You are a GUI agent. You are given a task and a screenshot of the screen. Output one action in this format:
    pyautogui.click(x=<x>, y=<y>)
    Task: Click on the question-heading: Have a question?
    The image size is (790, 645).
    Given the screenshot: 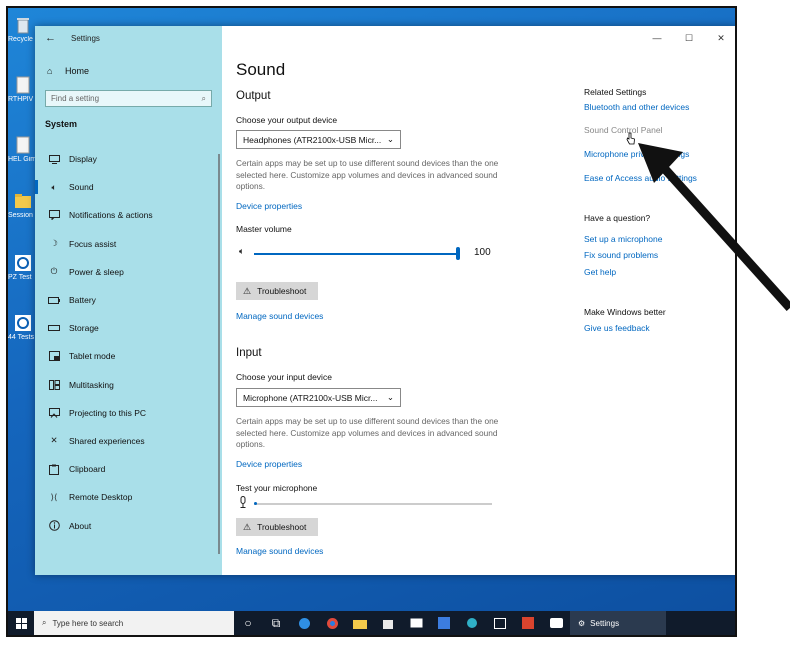 What is the action you would take?
    pyautogui.click(x=617, y=218)
    